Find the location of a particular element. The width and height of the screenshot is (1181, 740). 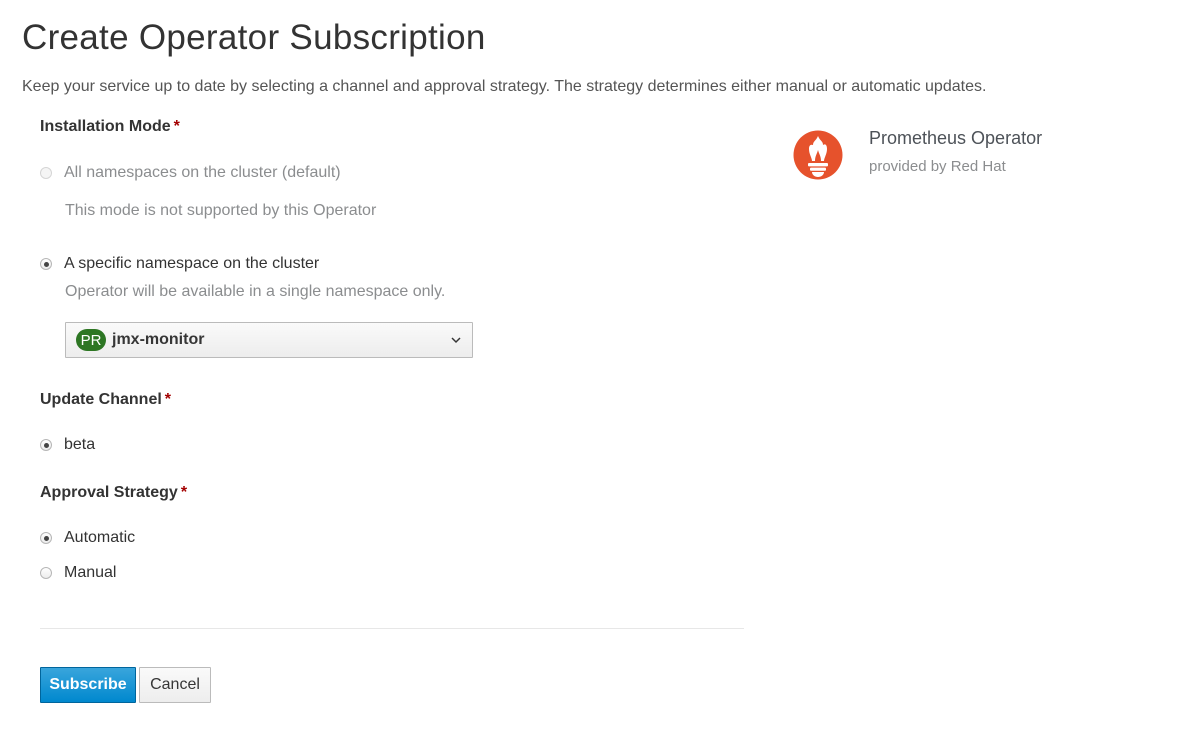

radio-label-approval-manual: Manual is located at coordinates (90, 572).